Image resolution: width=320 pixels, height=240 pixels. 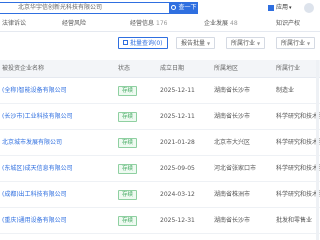 I want to click on region: 北京市大兴区, so click(x=232, y=142).